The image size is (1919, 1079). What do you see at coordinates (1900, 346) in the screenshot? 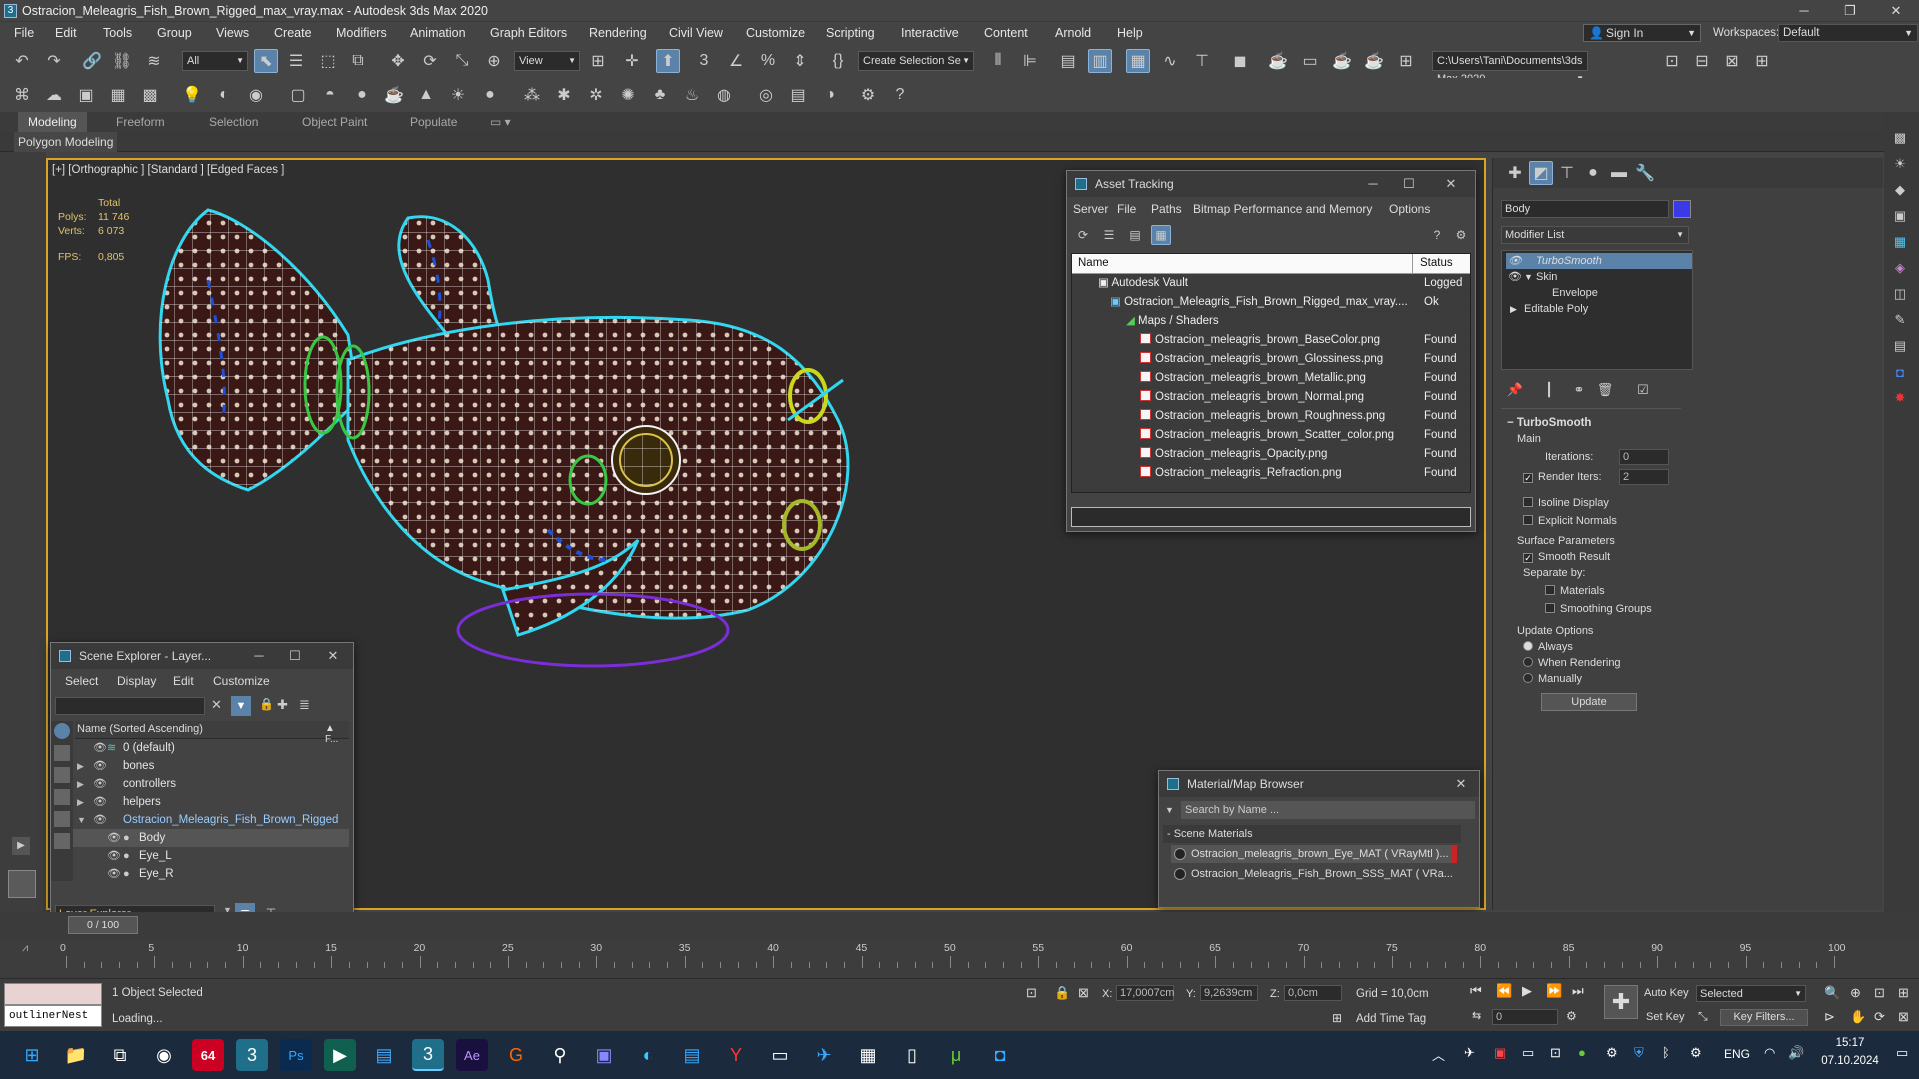
I see `document-icon: ▤` at bounding box center [1900, 346].